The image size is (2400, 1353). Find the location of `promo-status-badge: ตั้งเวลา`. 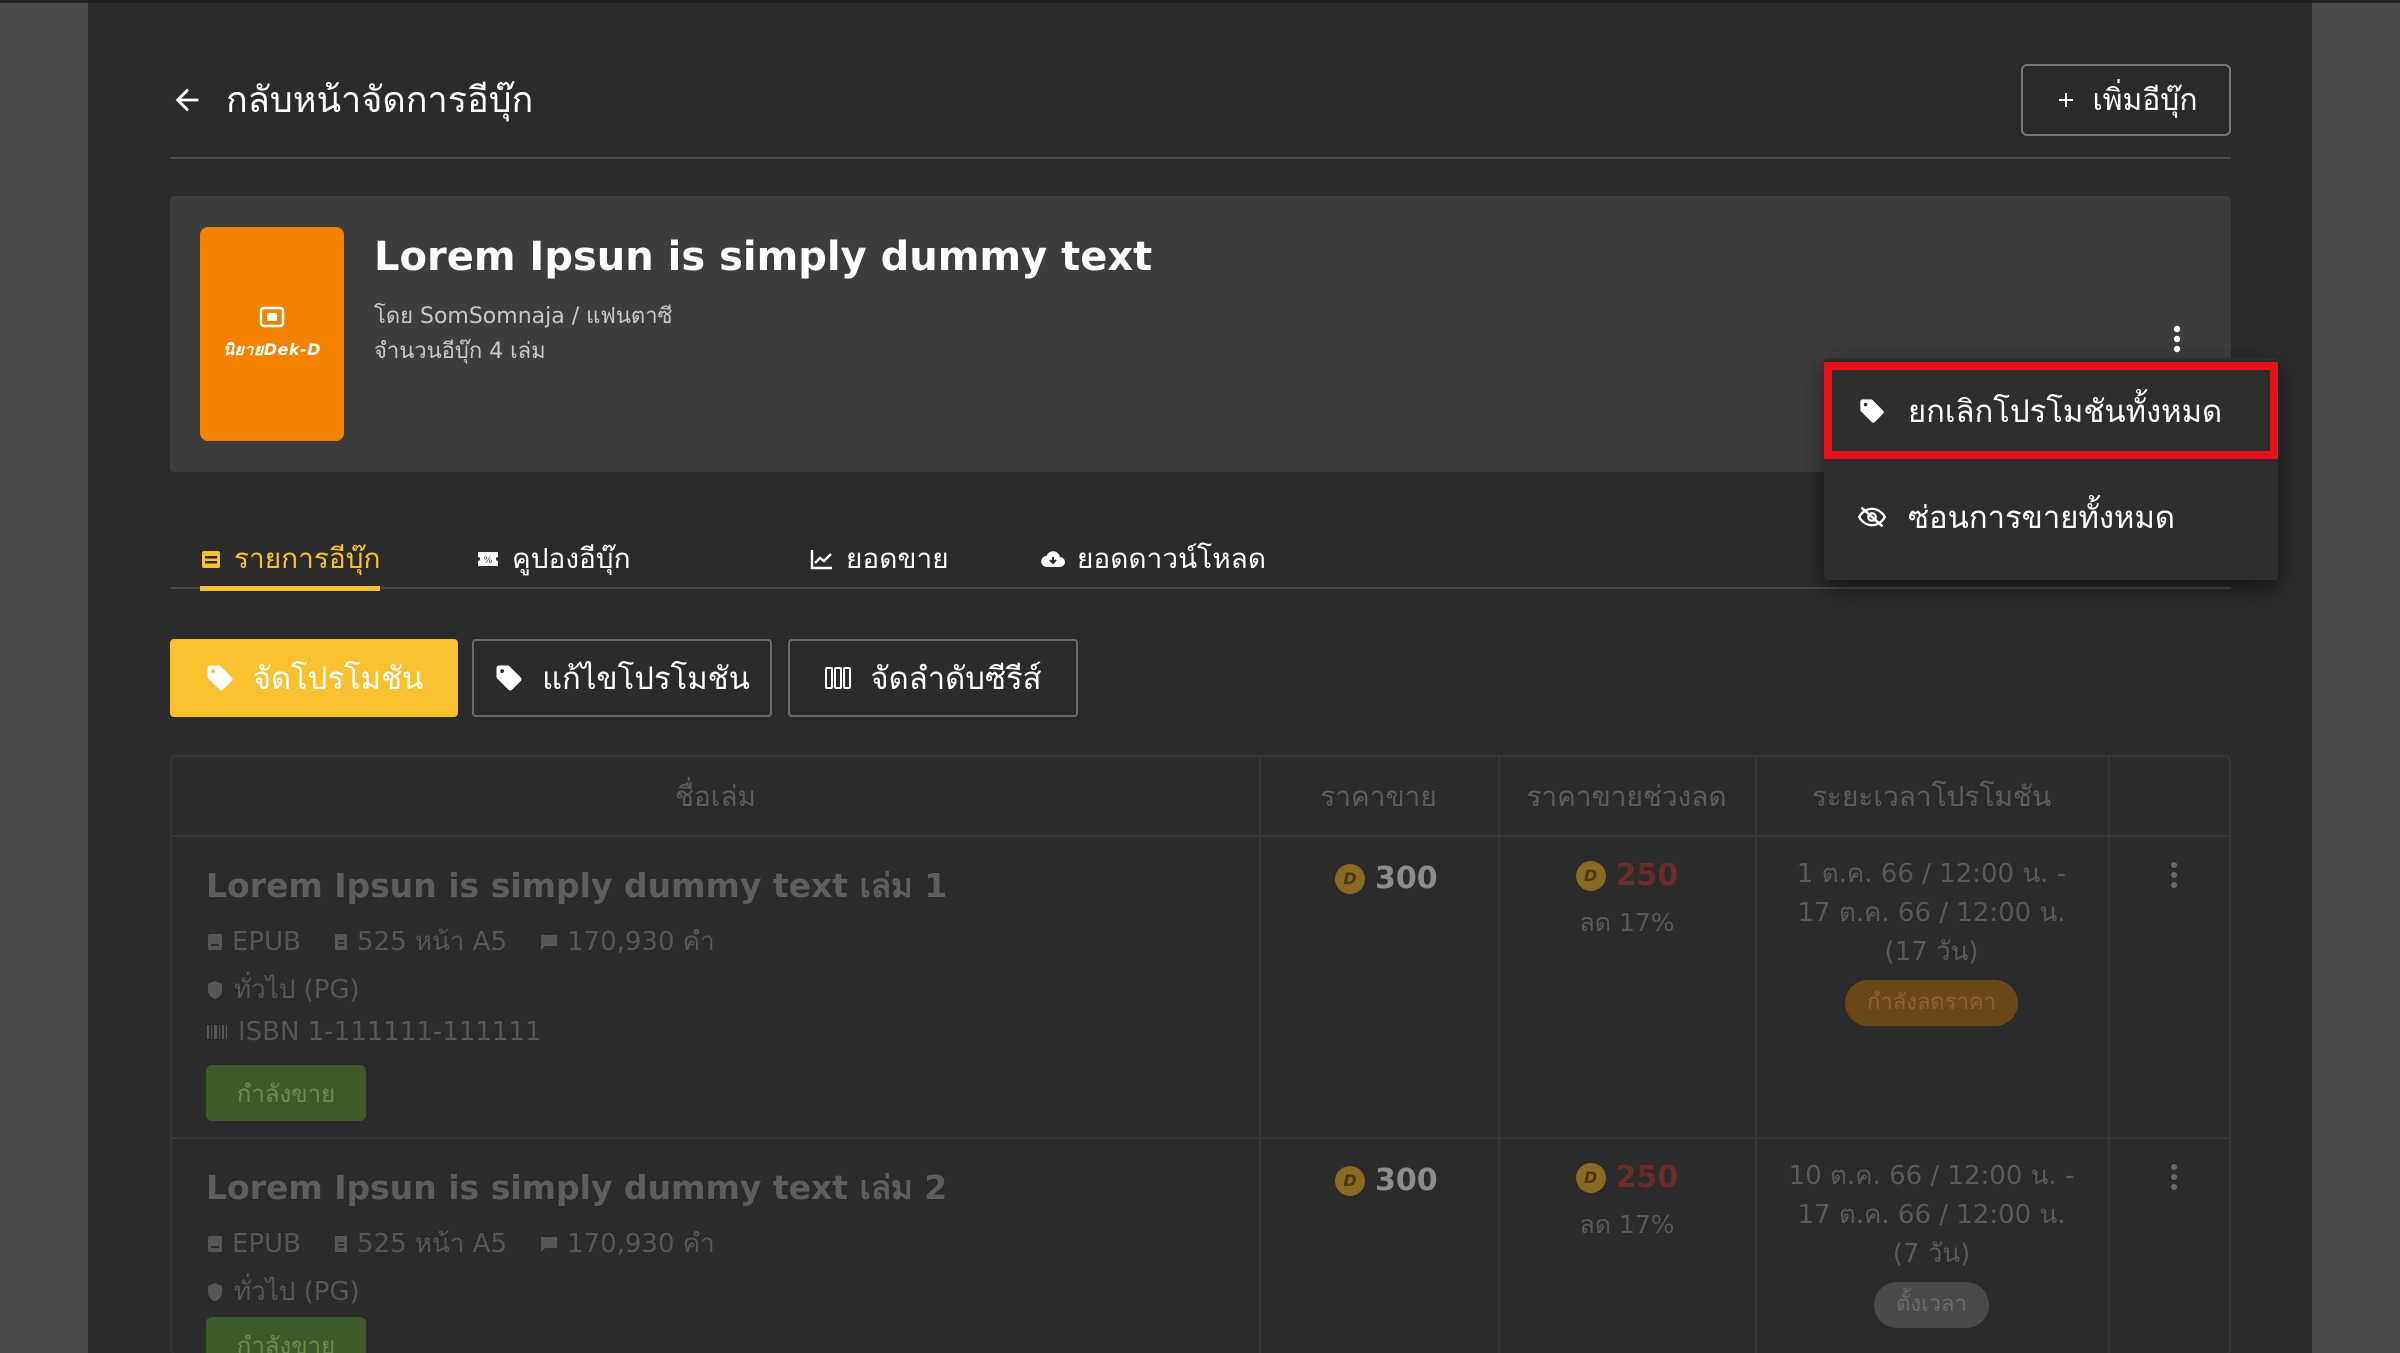

promo-status-badge: ตั้งเวลา is located at coordinates (1931, 1305).